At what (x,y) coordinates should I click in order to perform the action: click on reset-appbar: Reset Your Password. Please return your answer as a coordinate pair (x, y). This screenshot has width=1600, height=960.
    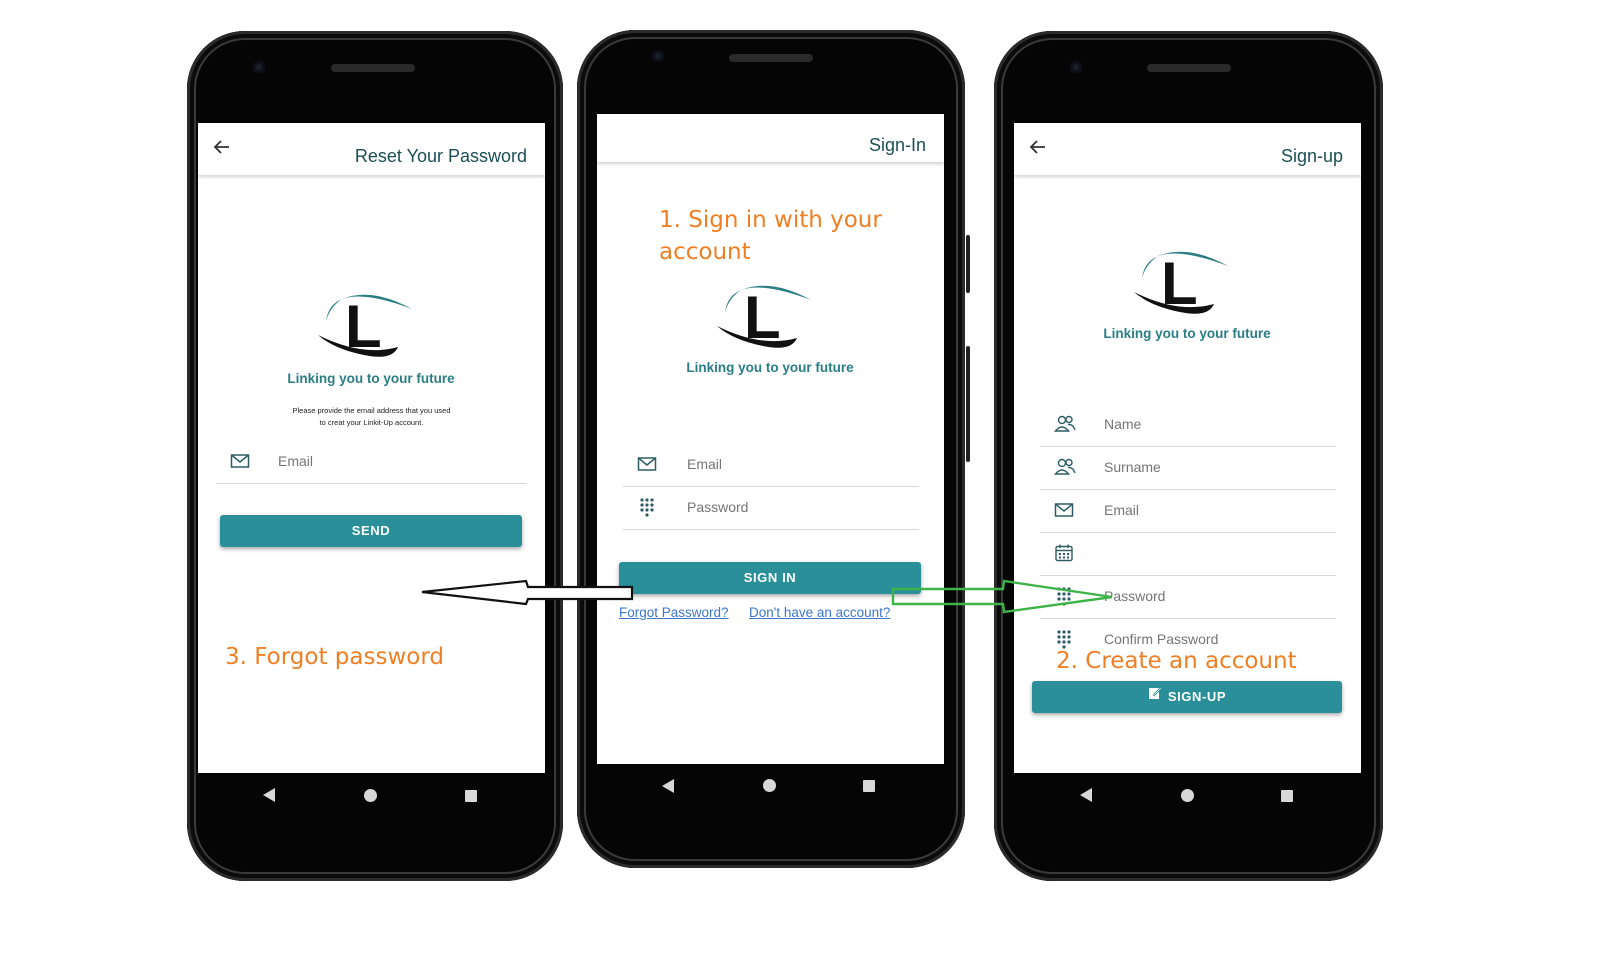
    Looking at the image, I should click on (371, 149).